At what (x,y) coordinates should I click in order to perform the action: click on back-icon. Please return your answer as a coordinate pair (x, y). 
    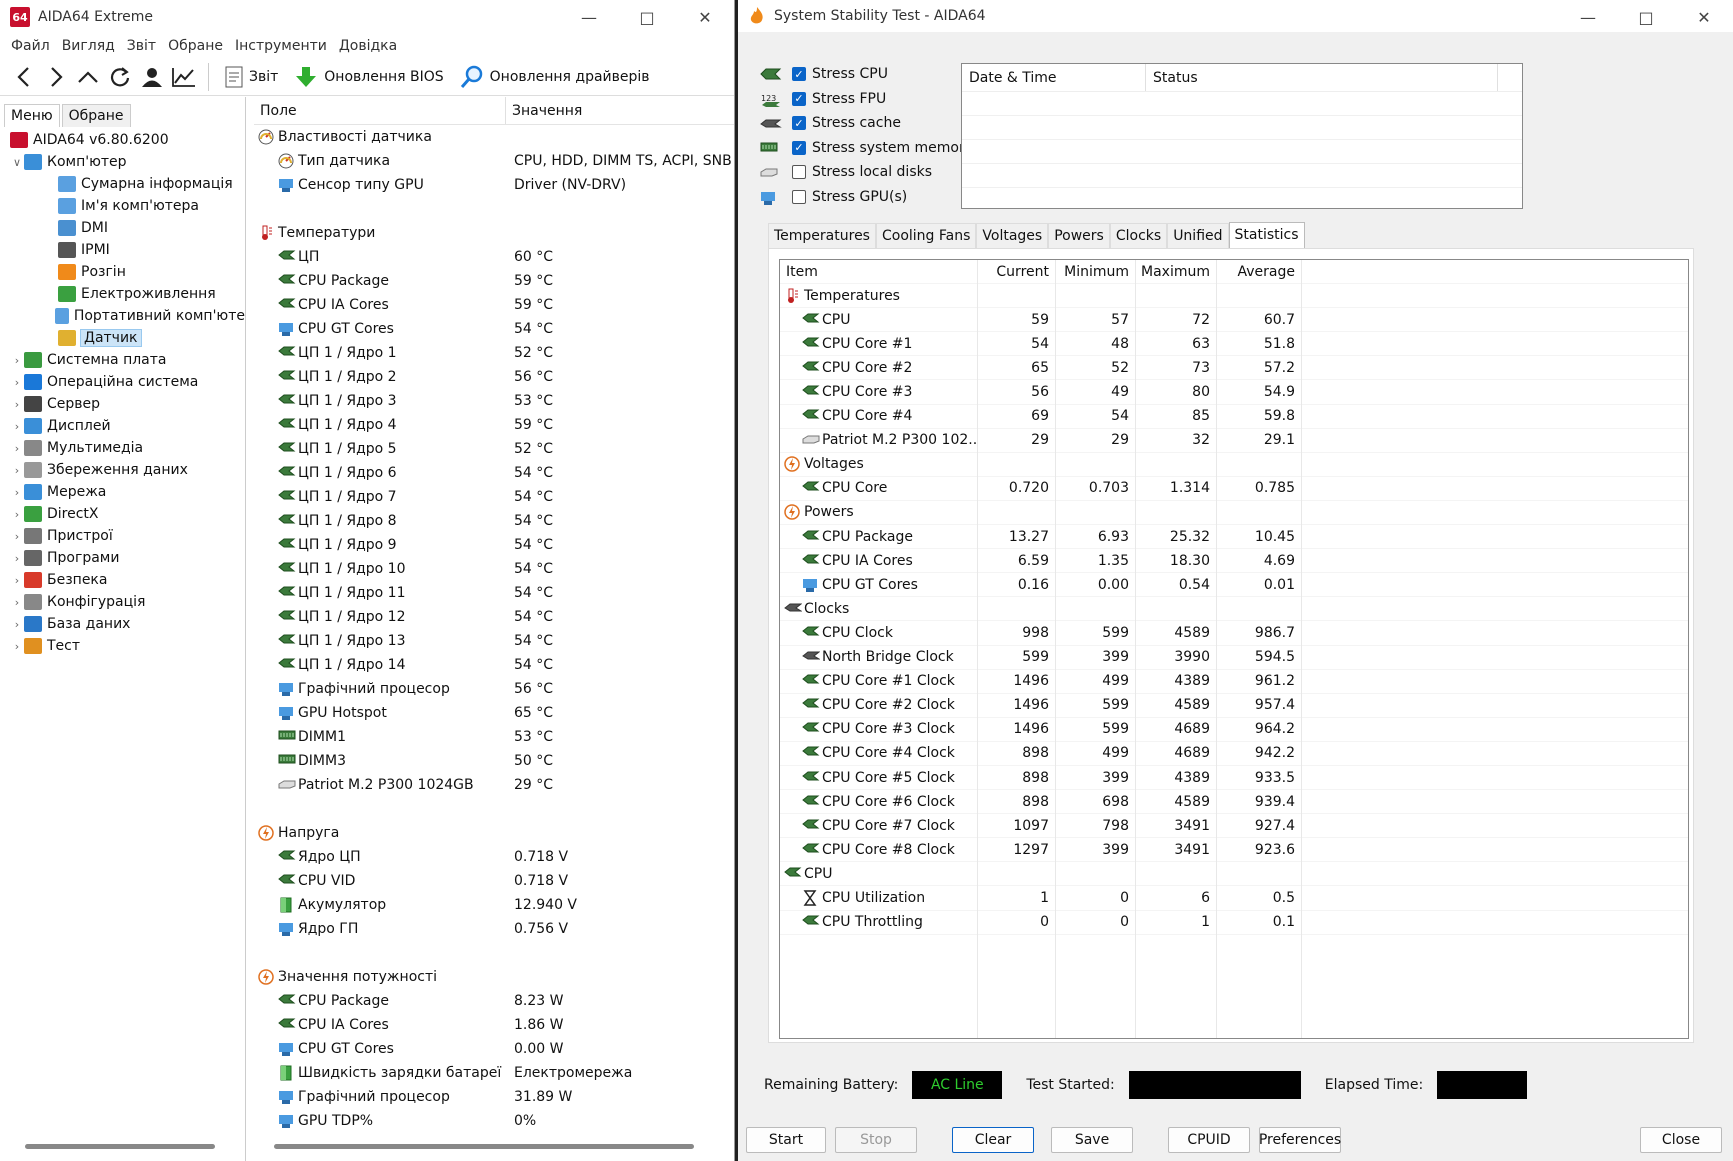
    Looking at the image, I should click on (24, 77).